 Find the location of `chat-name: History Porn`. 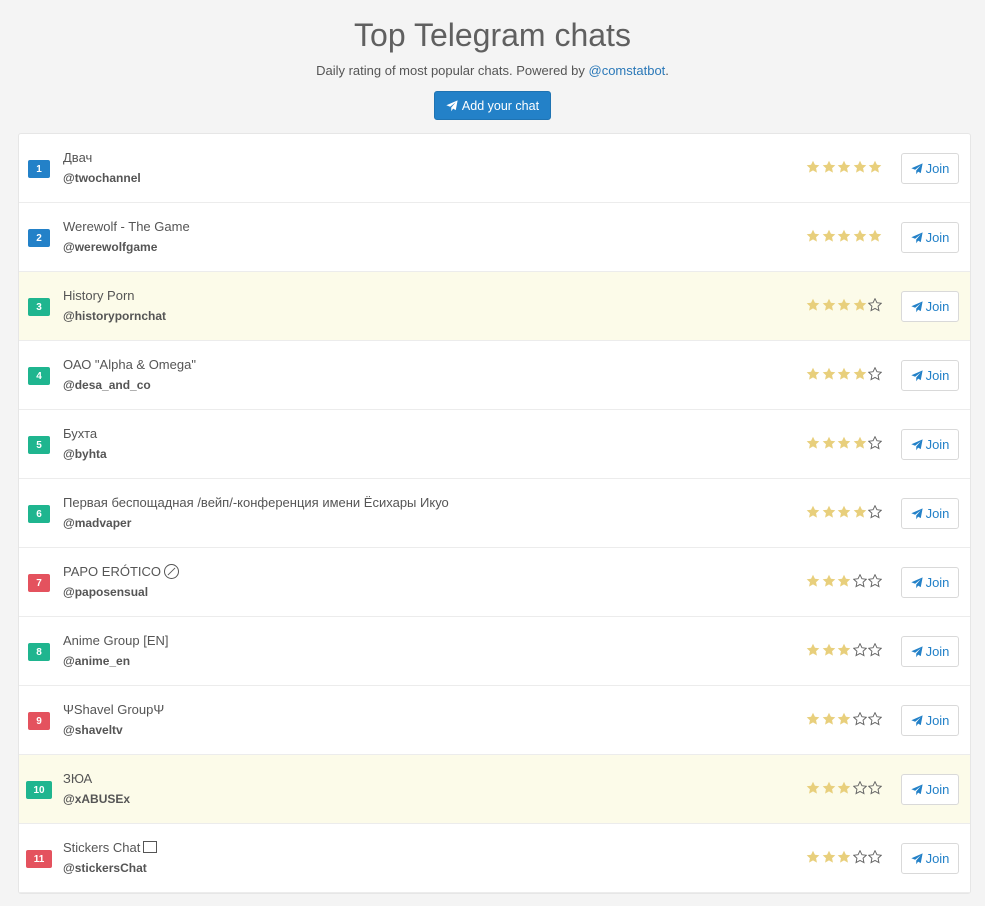

chat-name: History Porn is located at coordinates (99, 295).